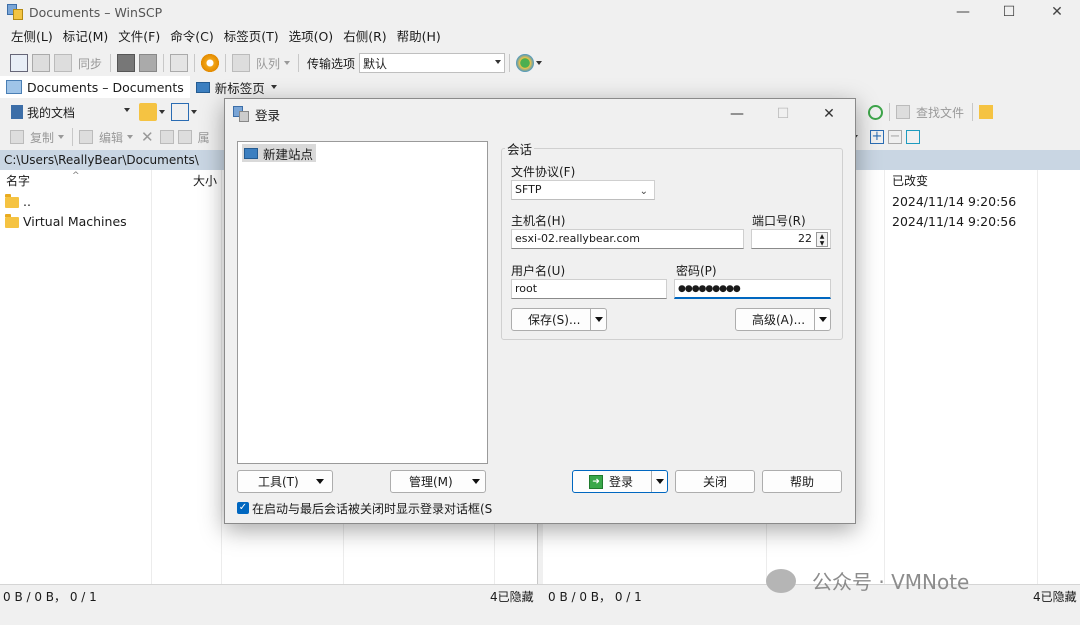 The height and width of the screenshot is (625, 1080). I want to click on dialog-maximize-button: ☐, so click(783, 114).